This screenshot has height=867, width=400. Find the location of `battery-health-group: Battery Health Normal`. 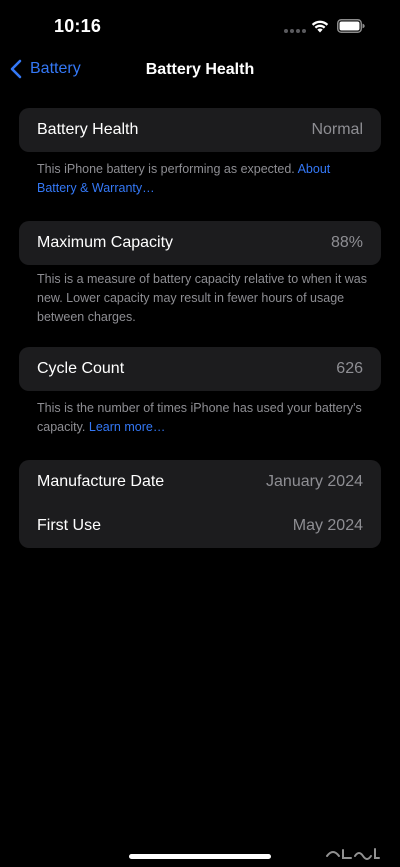

battery-health-group: Battery Health Normal is located at coordinates (200, 130).